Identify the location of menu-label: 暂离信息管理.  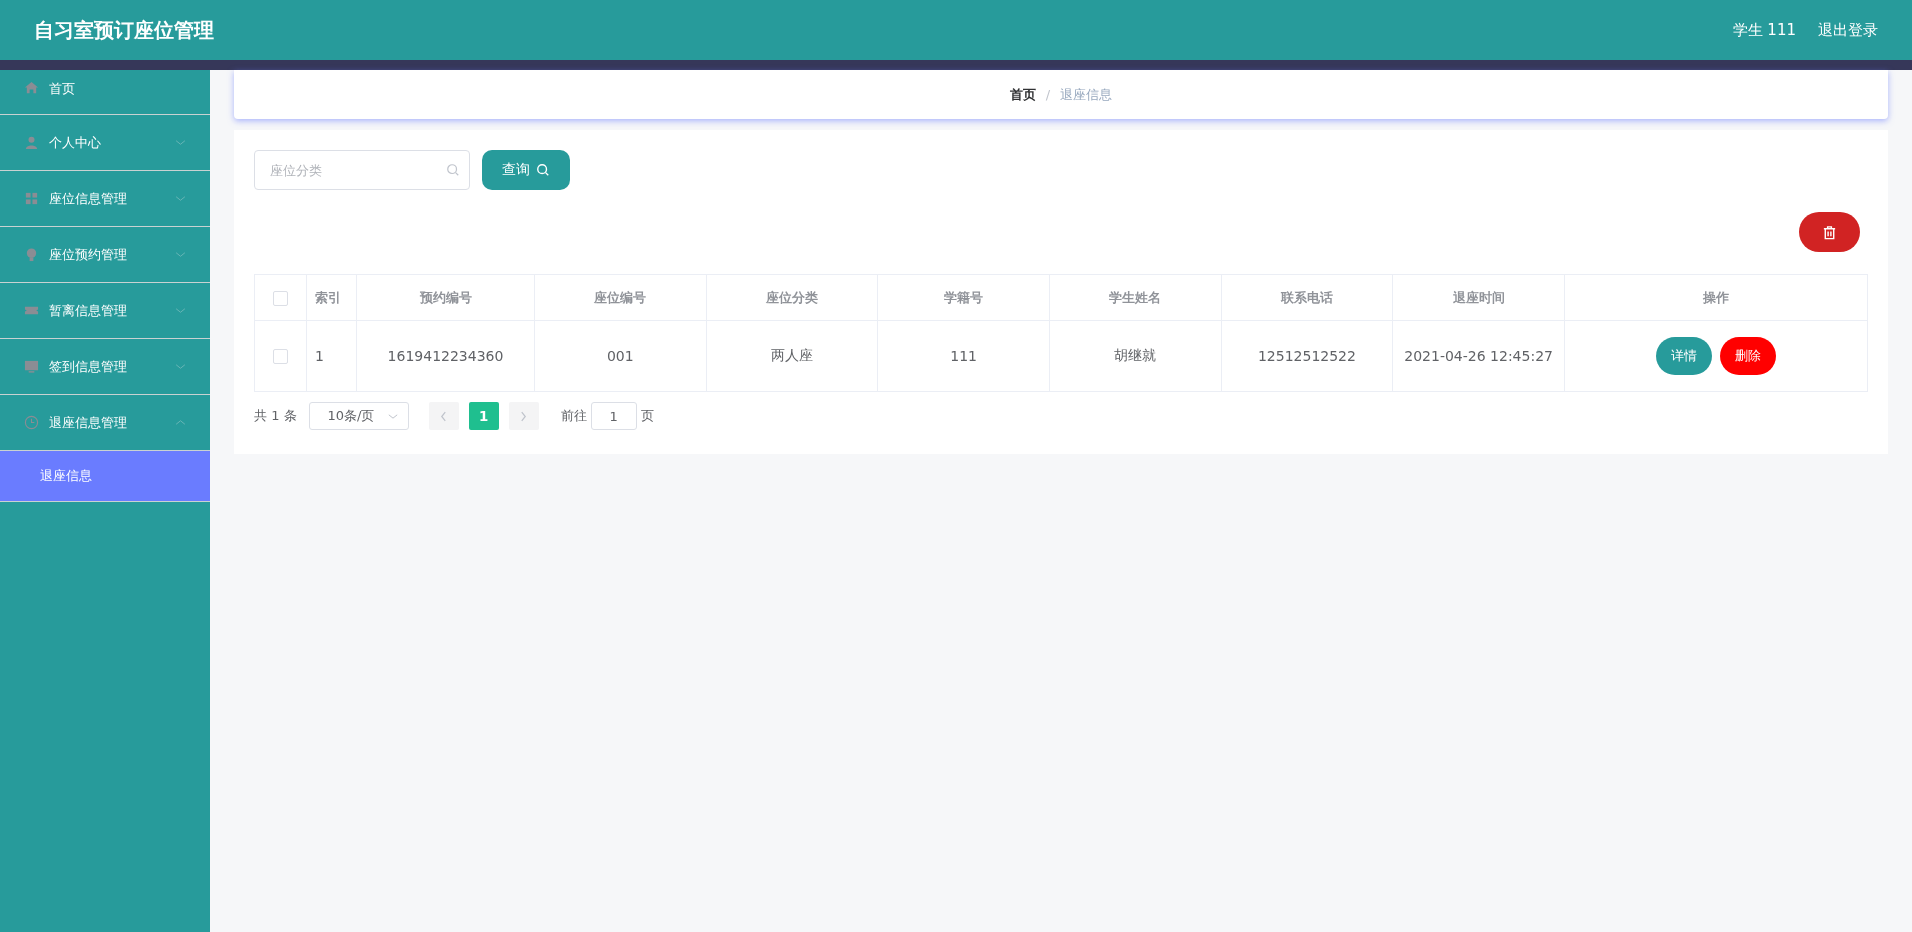
(88, 310).